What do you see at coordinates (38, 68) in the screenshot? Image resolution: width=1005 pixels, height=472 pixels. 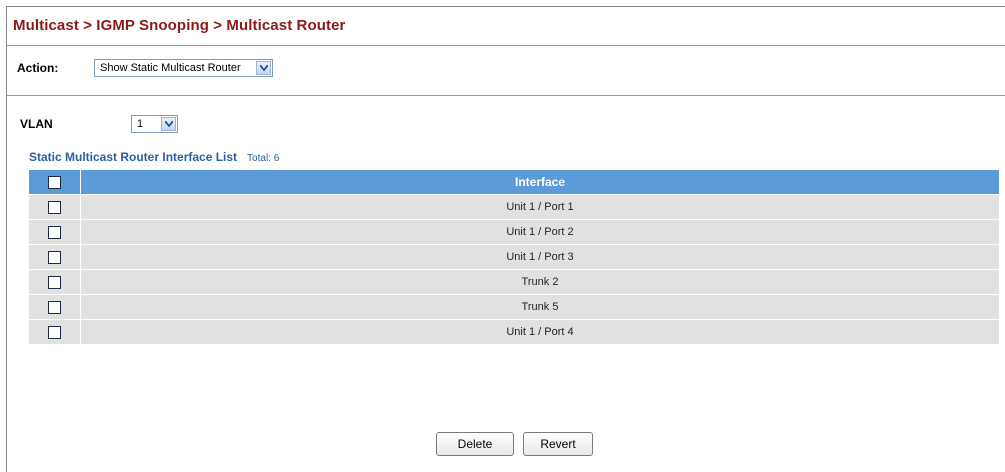 I see `action-label: Action:` at bounding box center [38, 68].